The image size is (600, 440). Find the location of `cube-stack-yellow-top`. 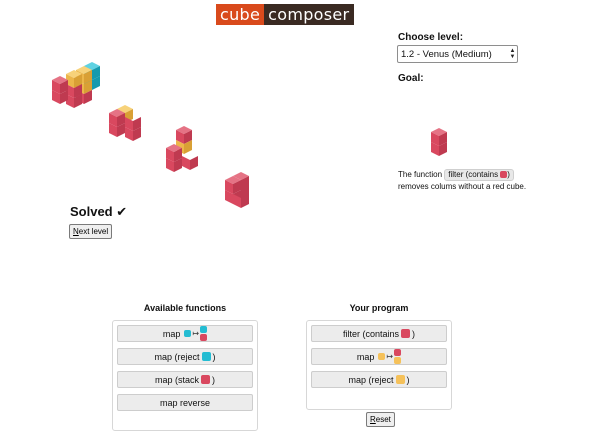

cube-stack-yellow-top is located at coordinates (125, 129).